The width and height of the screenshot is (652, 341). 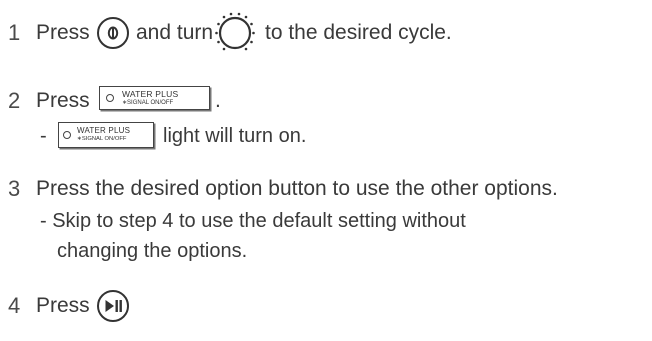 I want to click on water-plus-button: WATER PLUS ∗SIGNAL ON/OFF, so click(x=154, y=98).